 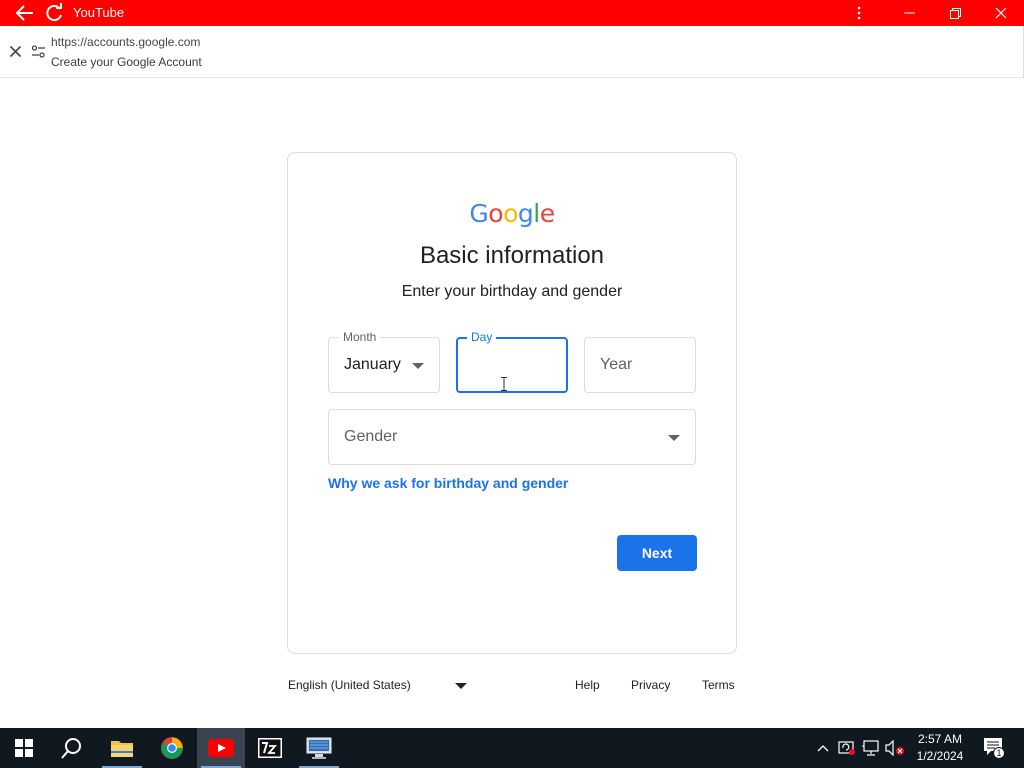 I want to click on file-explorer-button, so click(x=122, y=748).